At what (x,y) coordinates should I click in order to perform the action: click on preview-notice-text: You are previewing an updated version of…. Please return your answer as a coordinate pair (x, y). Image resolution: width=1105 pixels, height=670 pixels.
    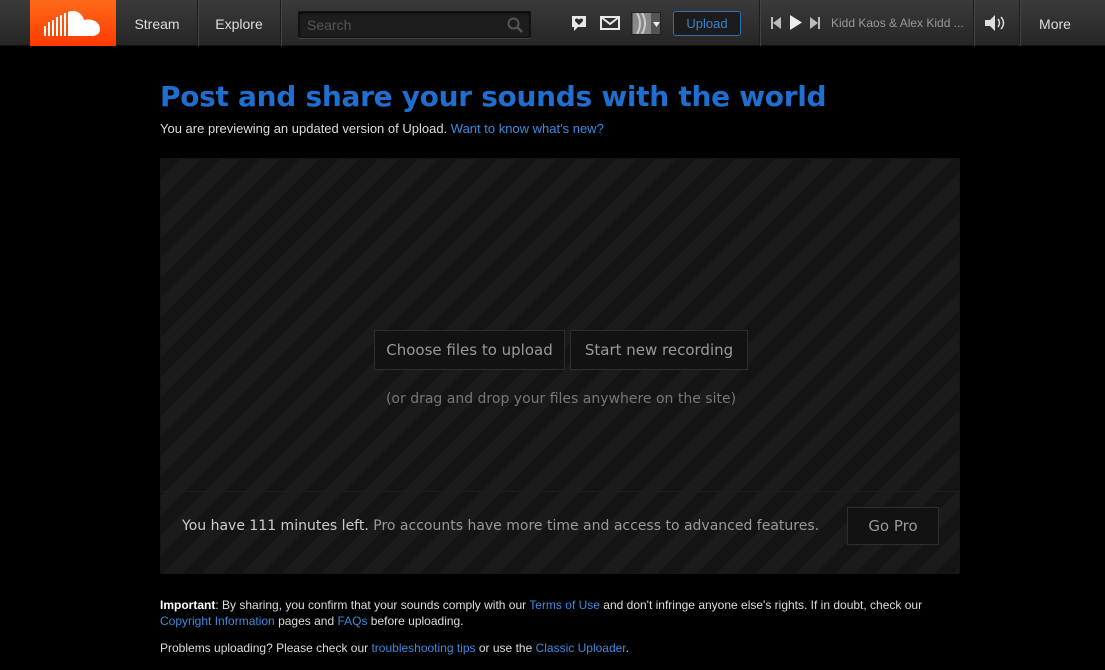
    Looking at the image, I should click on (305, 128).